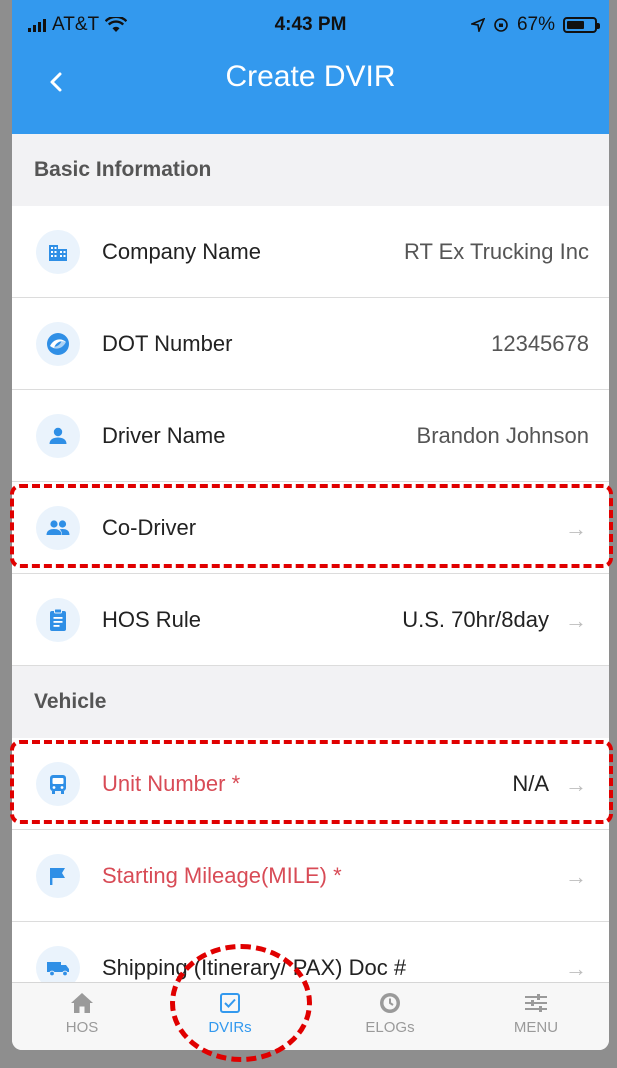  I want to click on dot-number-value: 12345678, so click(540, 343).